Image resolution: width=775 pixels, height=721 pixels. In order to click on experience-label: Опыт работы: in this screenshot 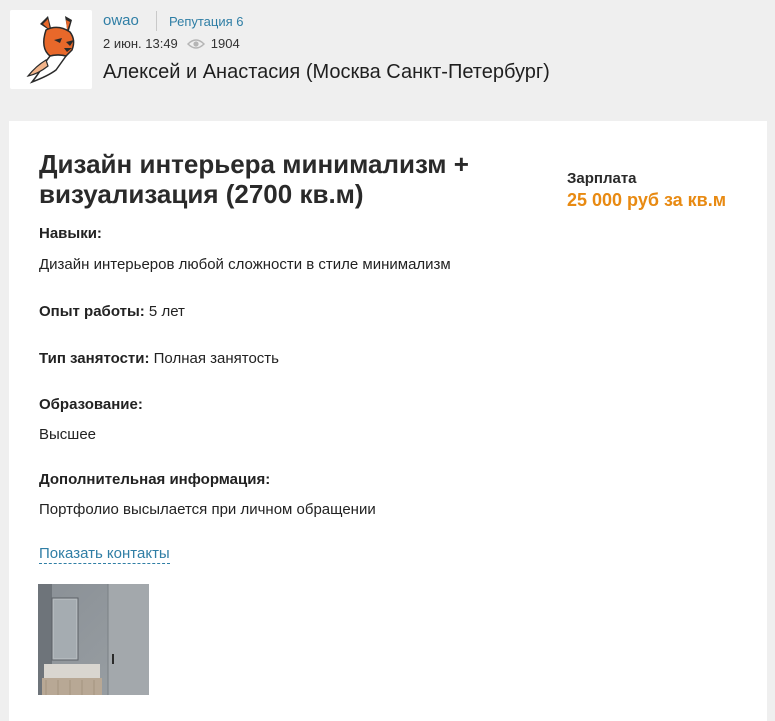, I will do `click(92, 311)`.